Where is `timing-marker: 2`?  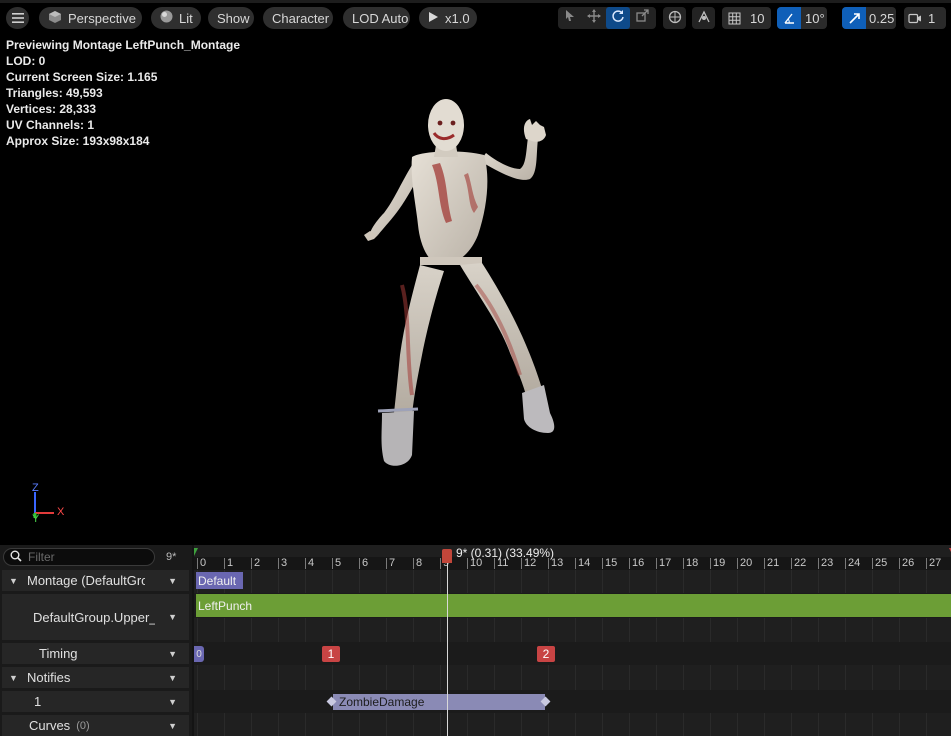
timing-marker: 2 is located at coordinates (546, 654).